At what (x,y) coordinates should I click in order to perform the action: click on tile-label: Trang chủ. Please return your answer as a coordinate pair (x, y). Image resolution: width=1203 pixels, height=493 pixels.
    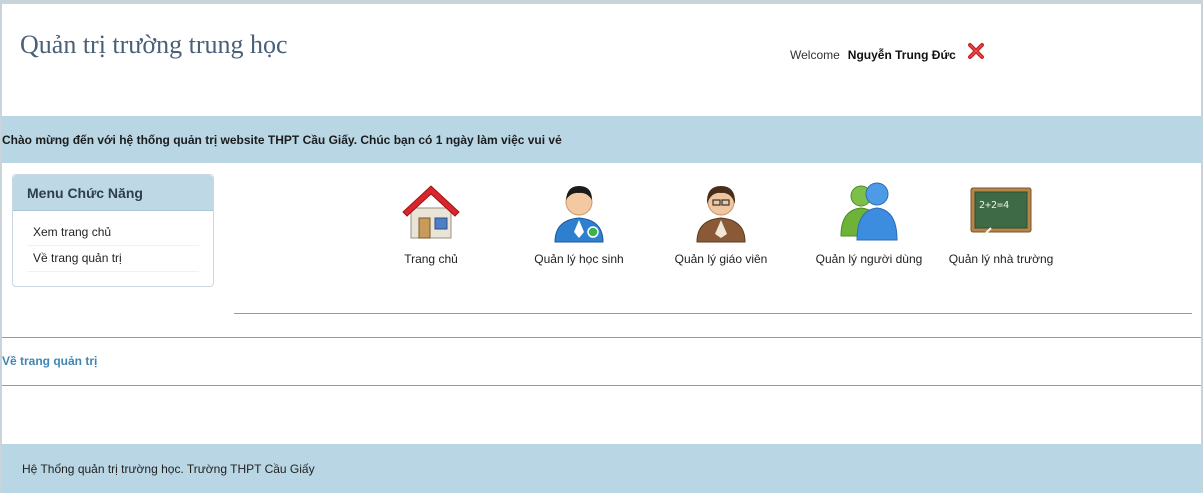
    Looking at the image, I should click on (431, 259).